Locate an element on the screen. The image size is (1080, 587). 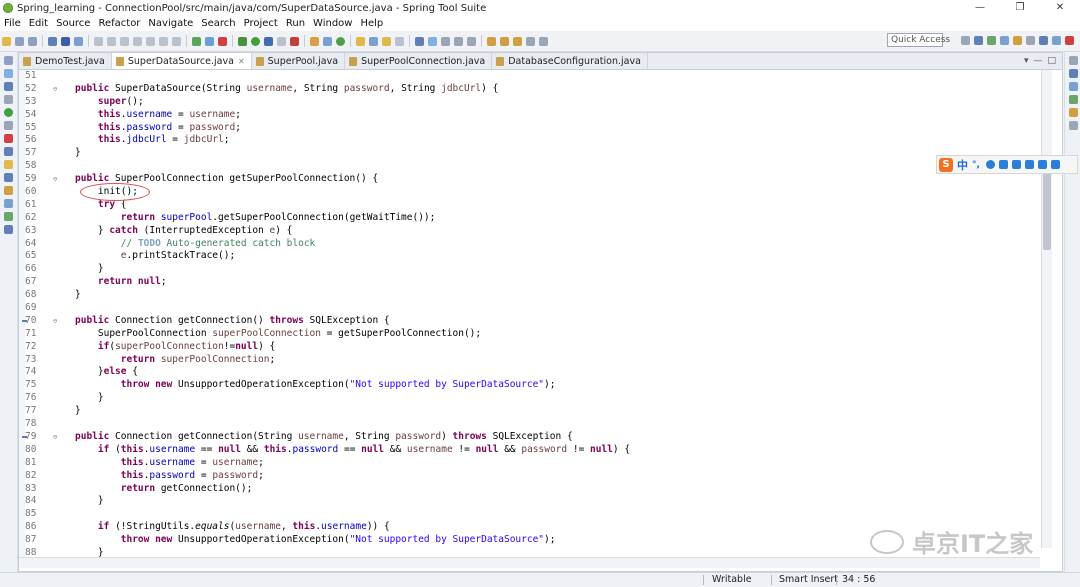
java-perspective-icon is located at coordinates (978, 40).